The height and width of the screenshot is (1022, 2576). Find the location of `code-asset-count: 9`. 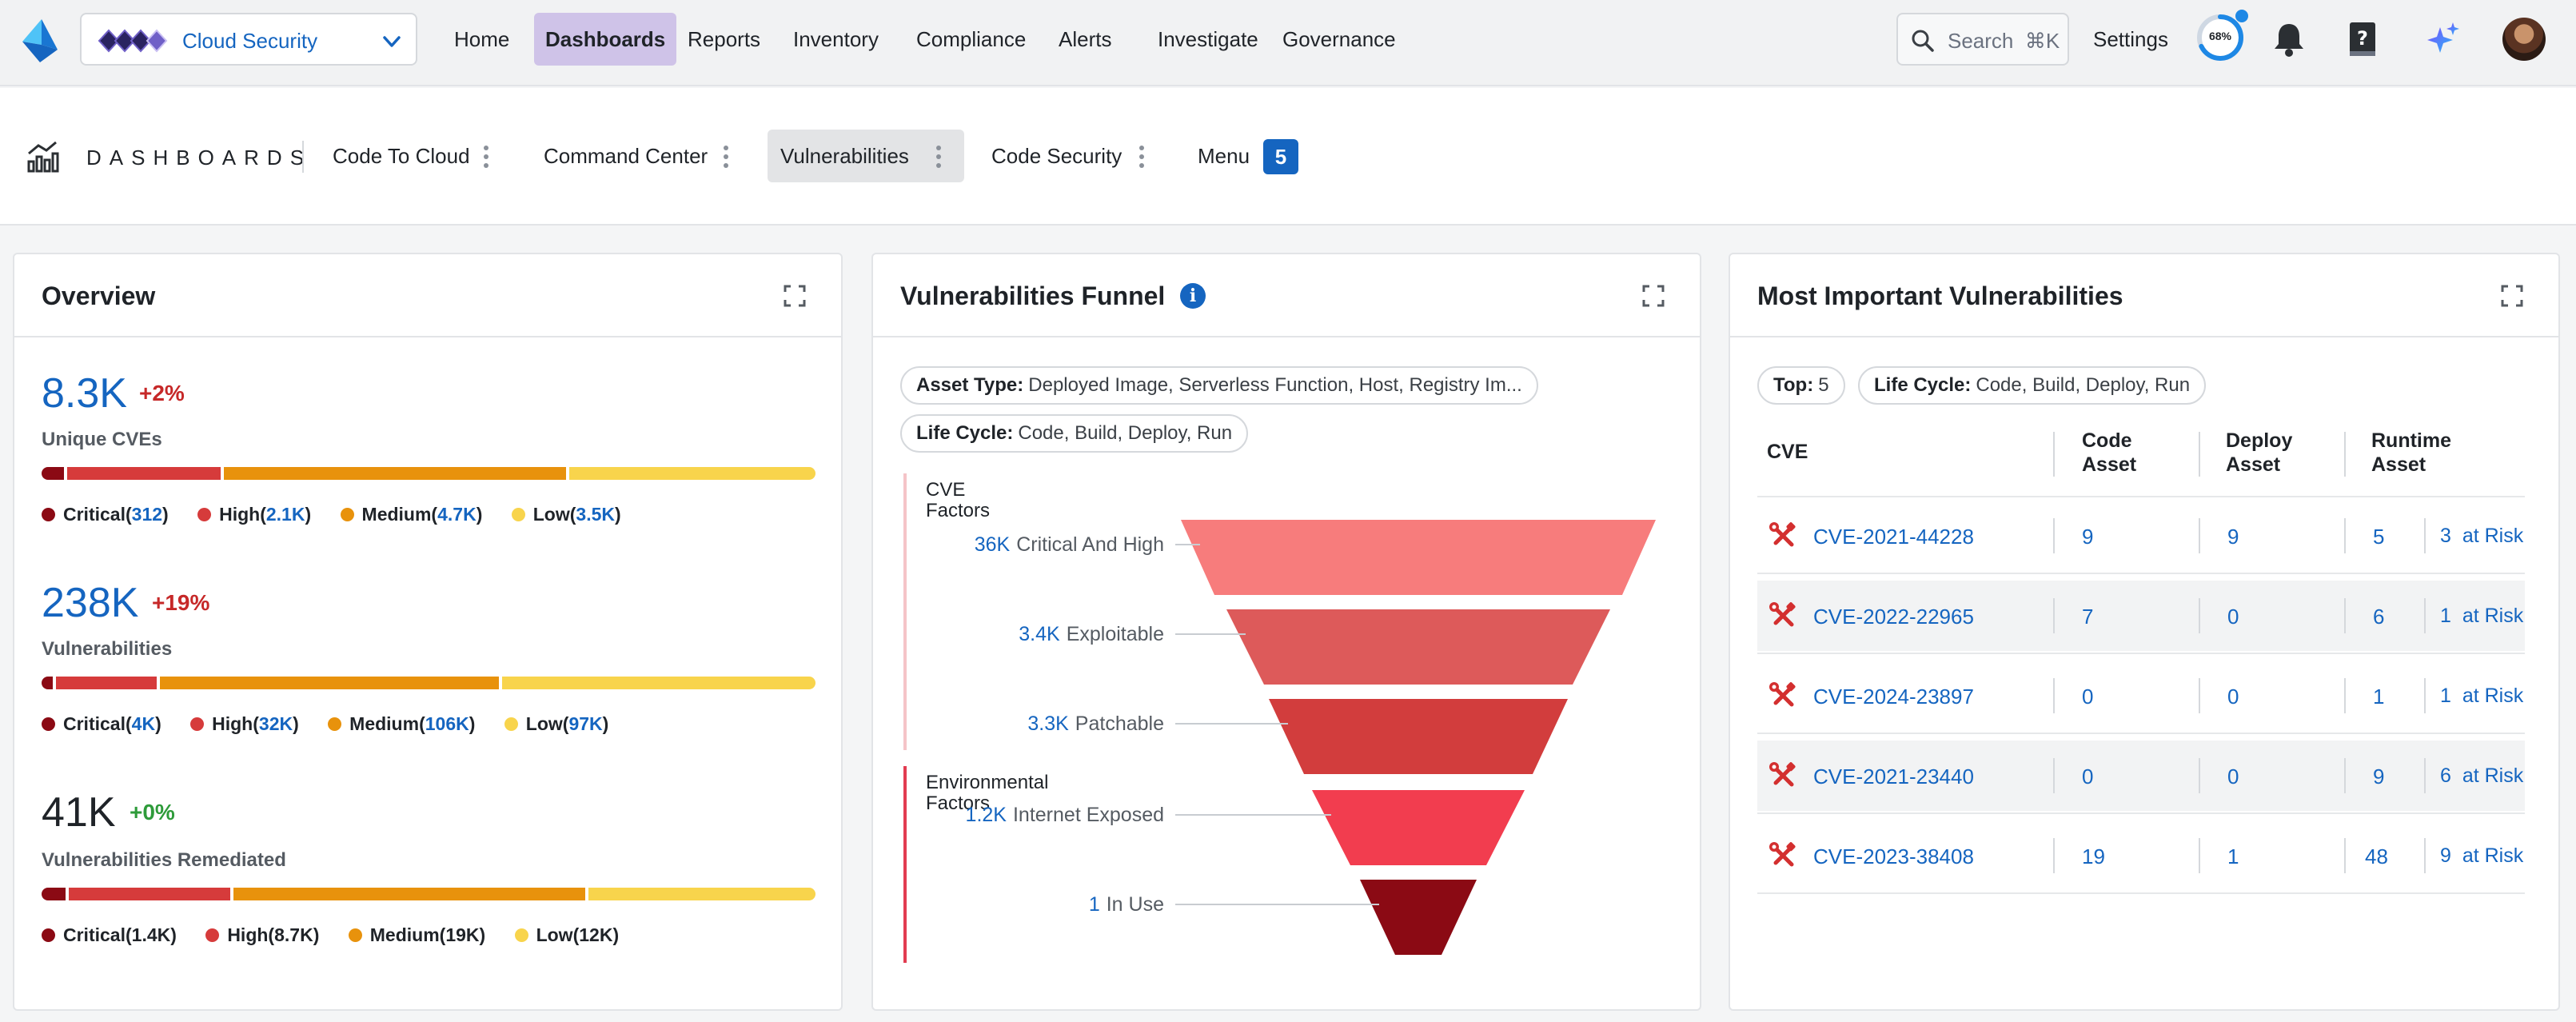

code-asset-count: 9 is located at coordinates (2087, 537).